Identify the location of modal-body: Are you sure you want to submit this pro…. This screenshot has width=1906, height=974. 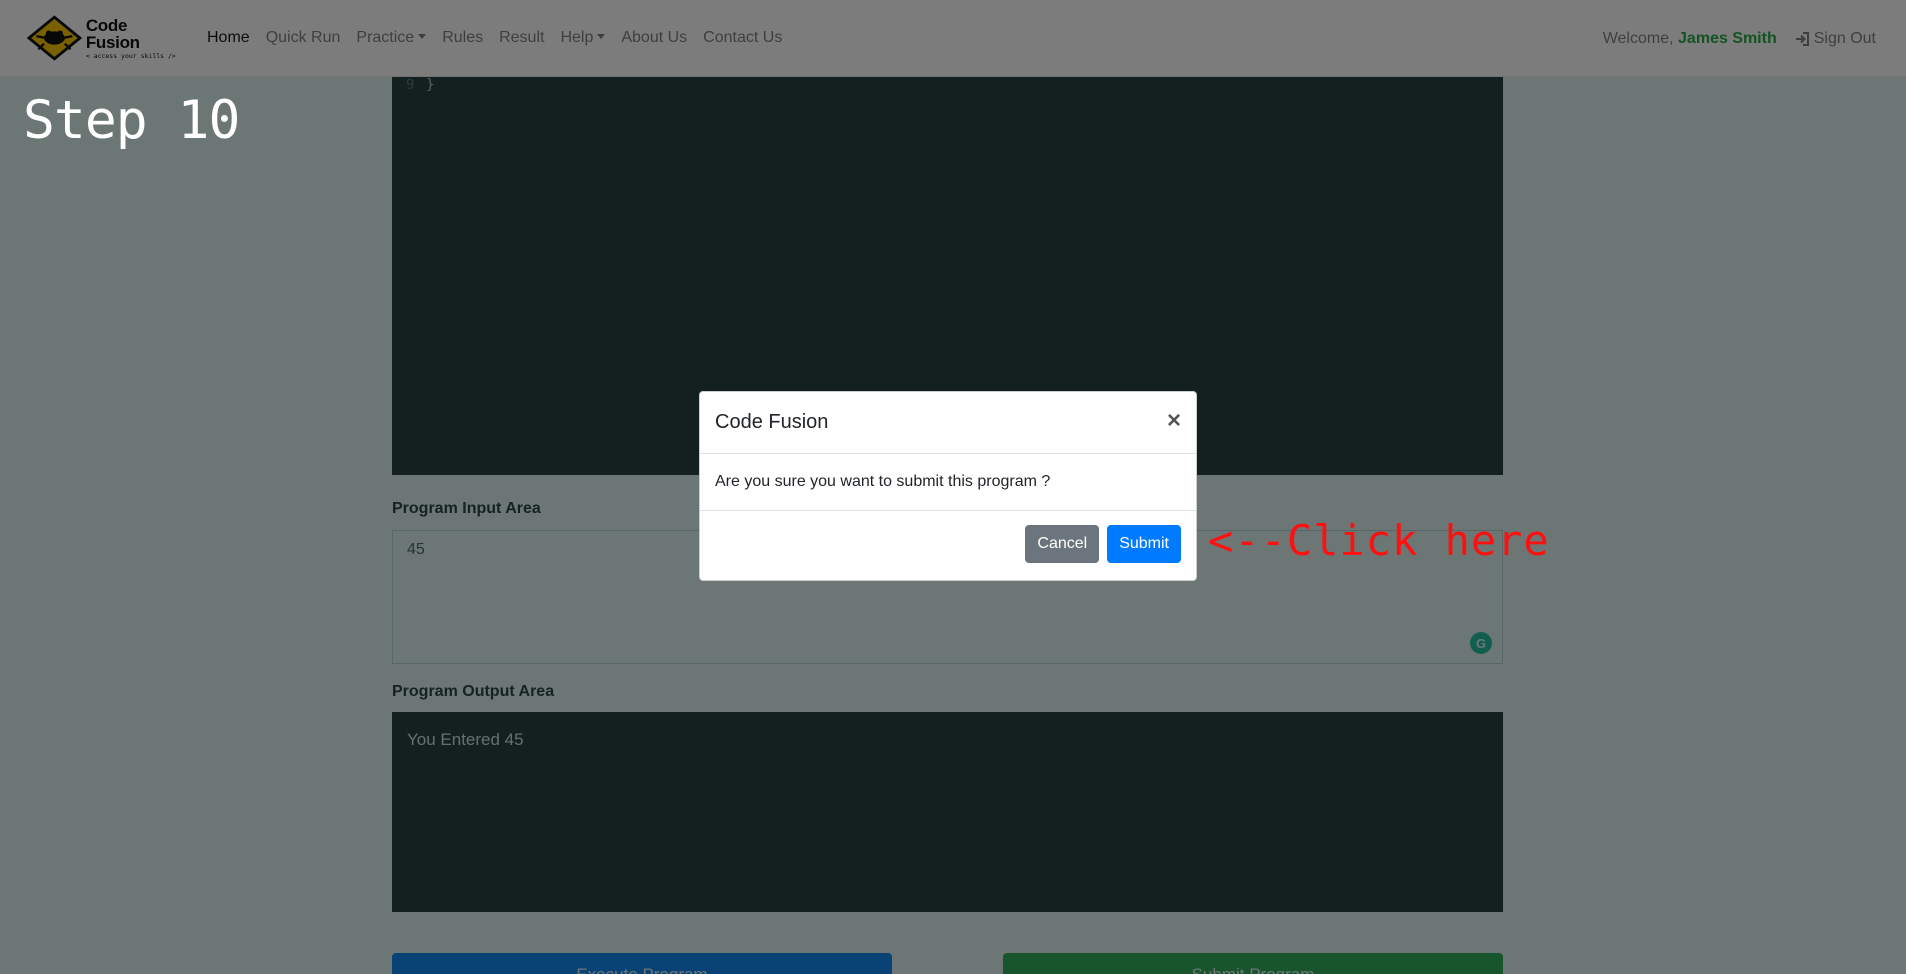
(948, 482).